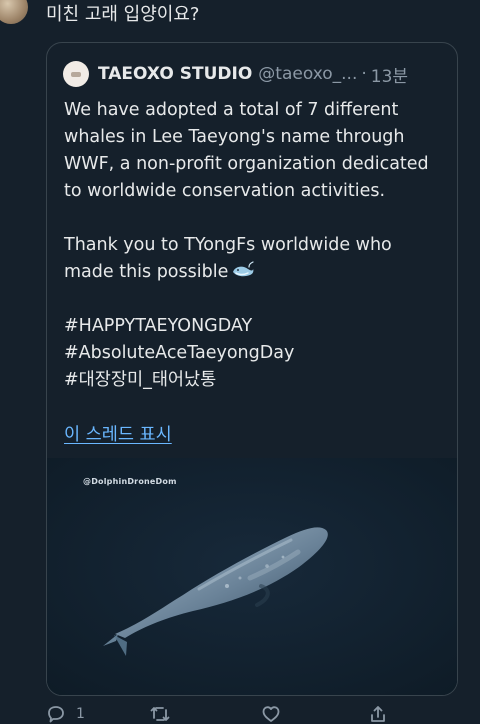 The width and height of the screenshot is (480, 724). What do you see at coordinates (65, 714) in the screenshot?
I see `reply-action: 1` at bounding box center [65, 714].